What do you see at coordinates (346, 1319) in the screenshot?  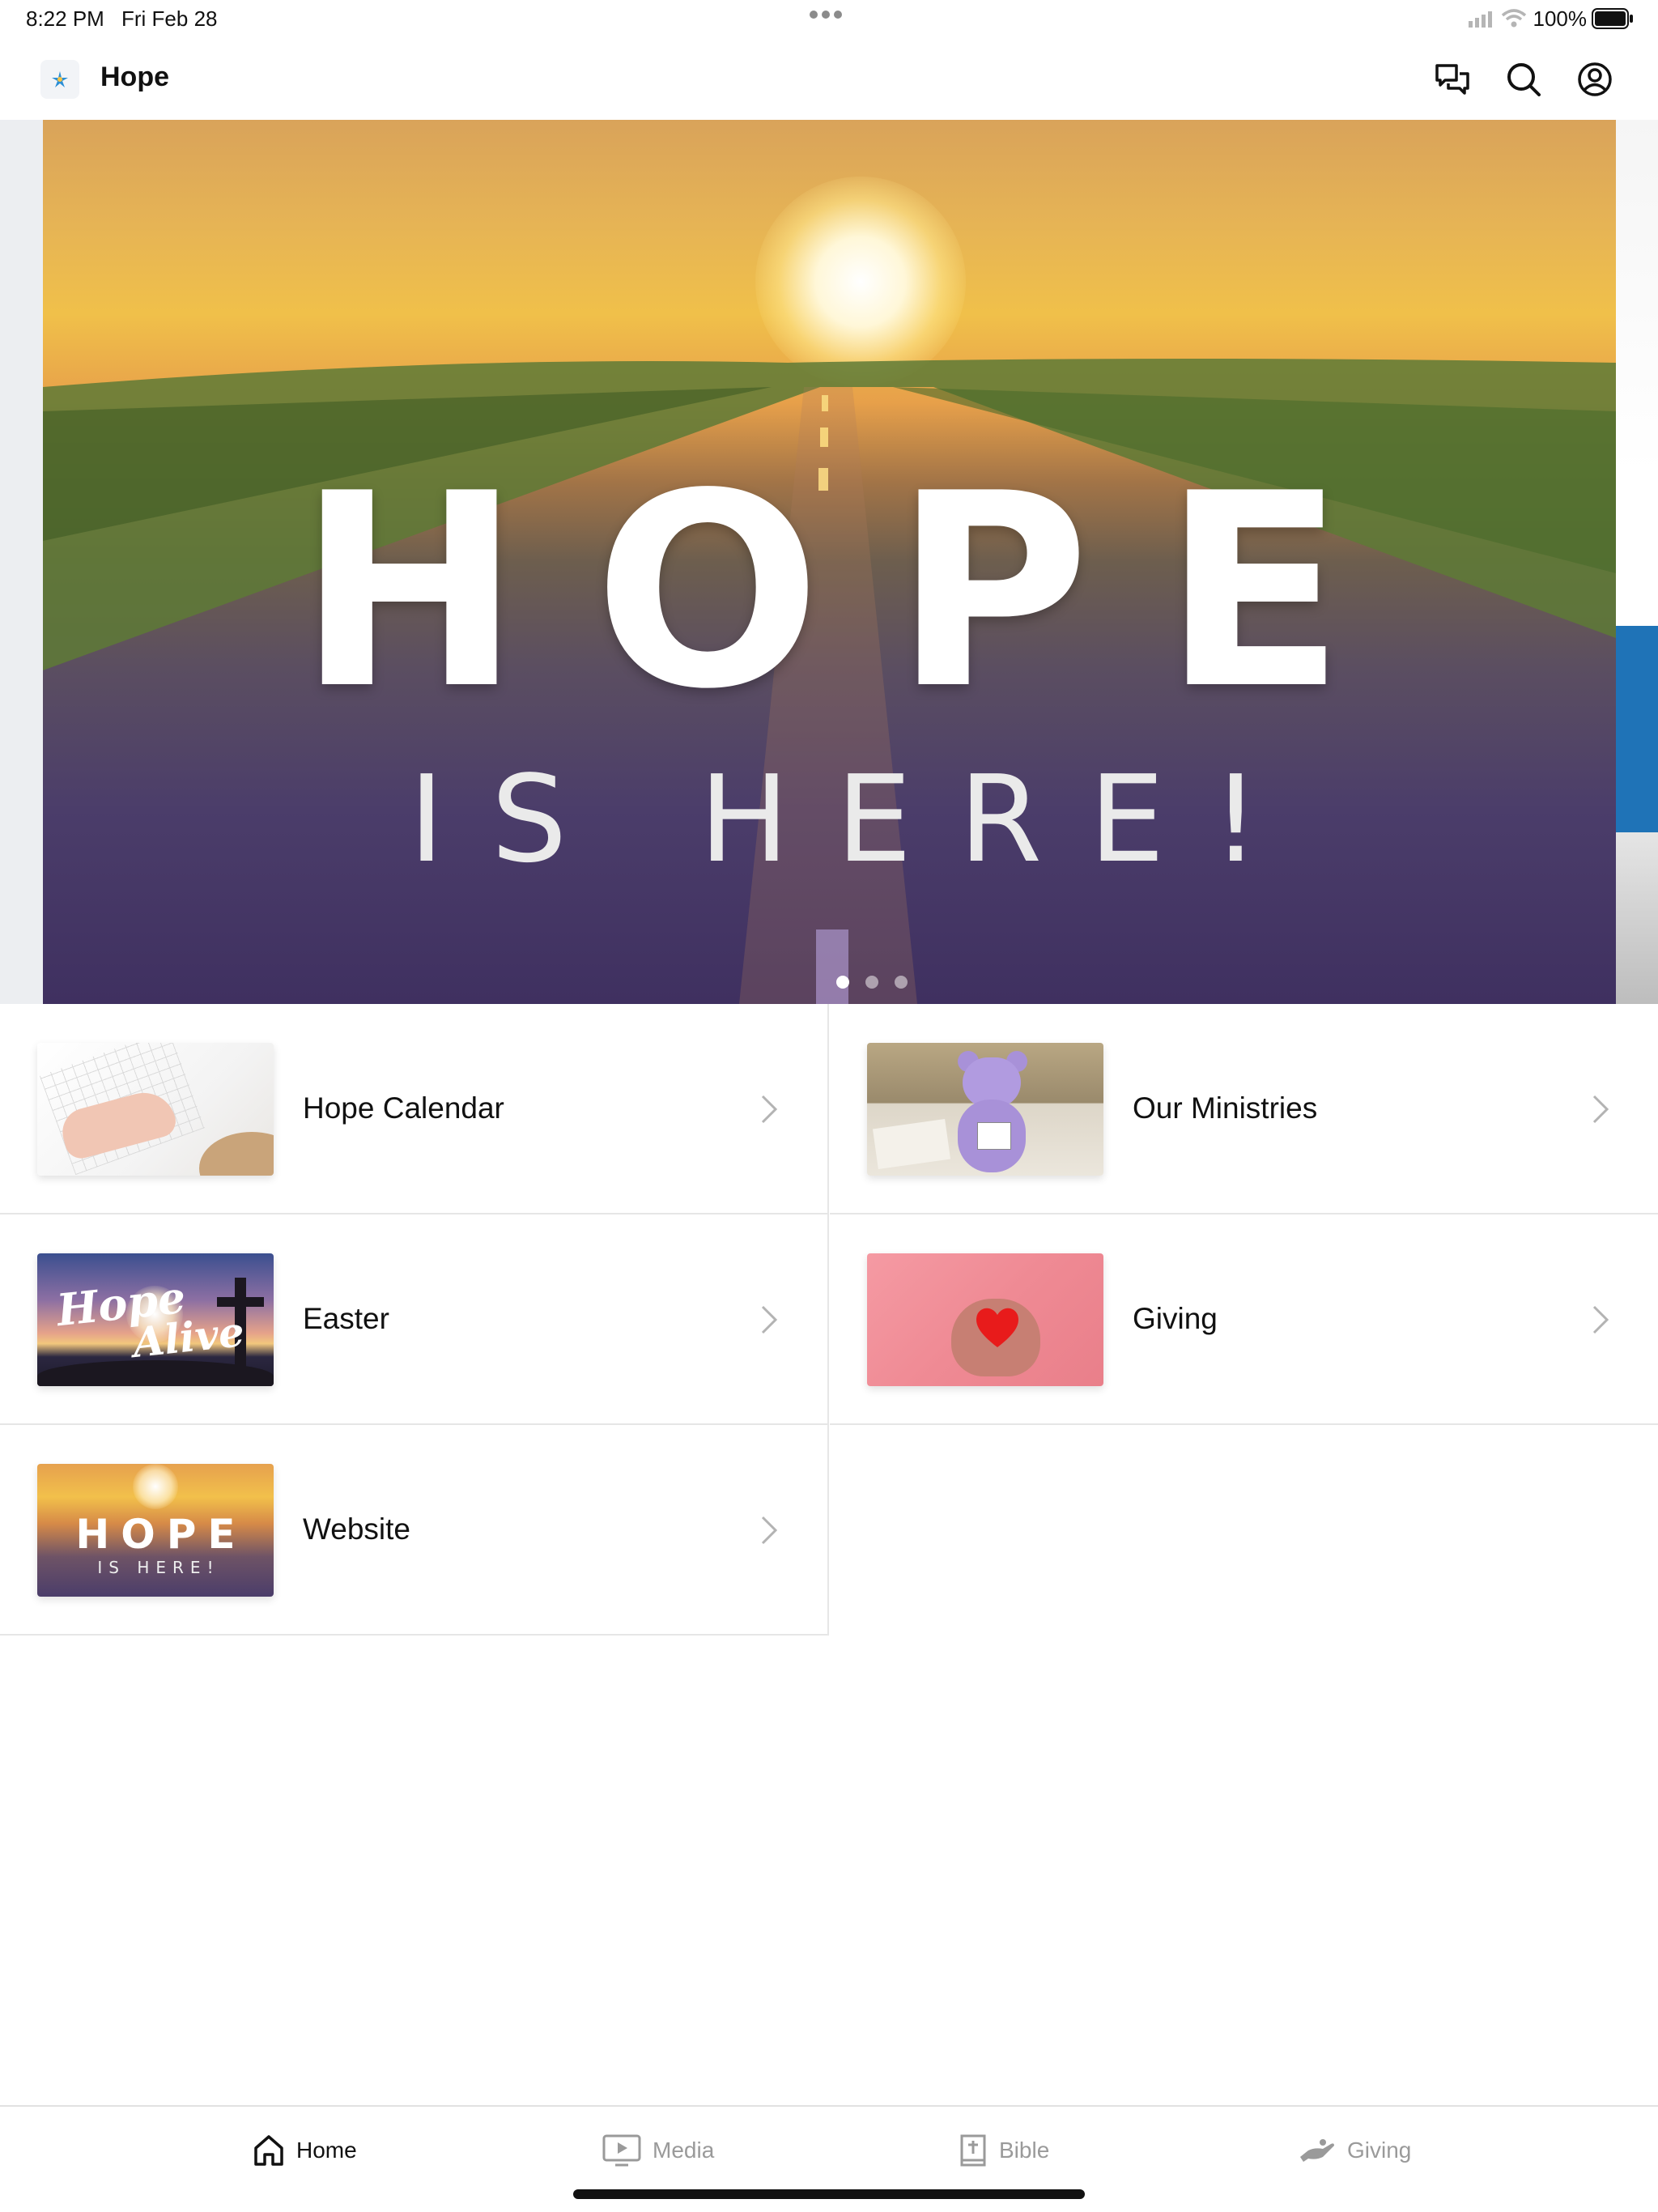 I see `menu-item-label: Easter` at bounding box center [346, 1319].